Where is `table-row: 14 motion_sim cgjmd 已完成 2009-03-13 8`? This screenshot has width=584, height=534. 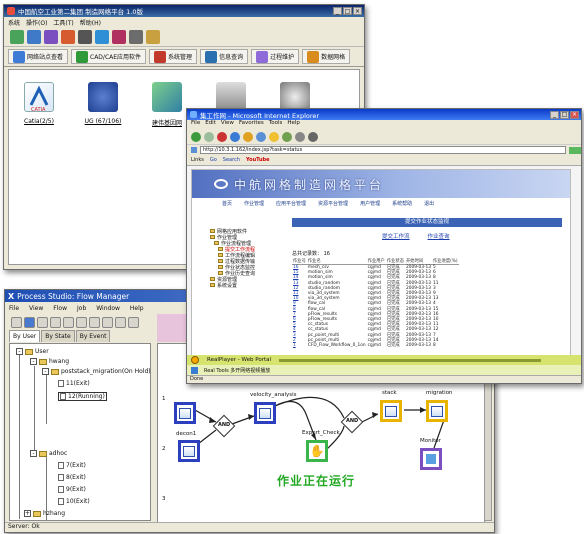 table-row: 14 motion_sim cgjmd 已完成 2009-03-13 8 is located at coordinates (375, 277).